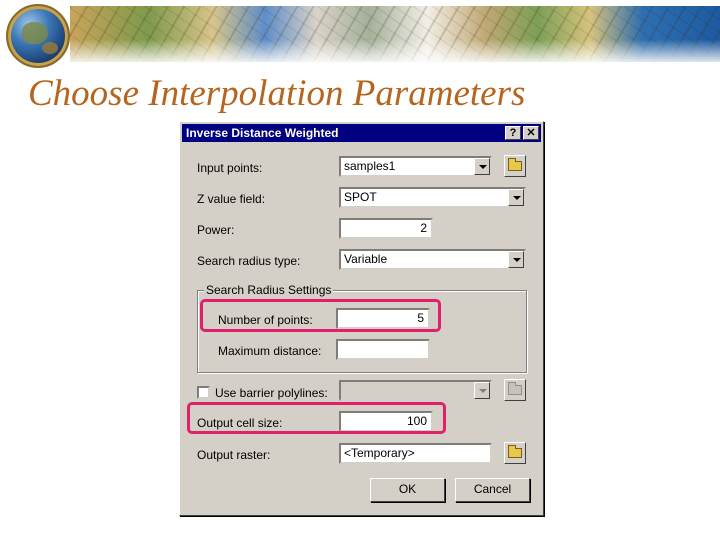 The height and width of the screenshot is (540, 720). Describe the element at coordinates (249, 261) in the screenshot. I see `search-radius-type-label: Search radius type:` at that location.